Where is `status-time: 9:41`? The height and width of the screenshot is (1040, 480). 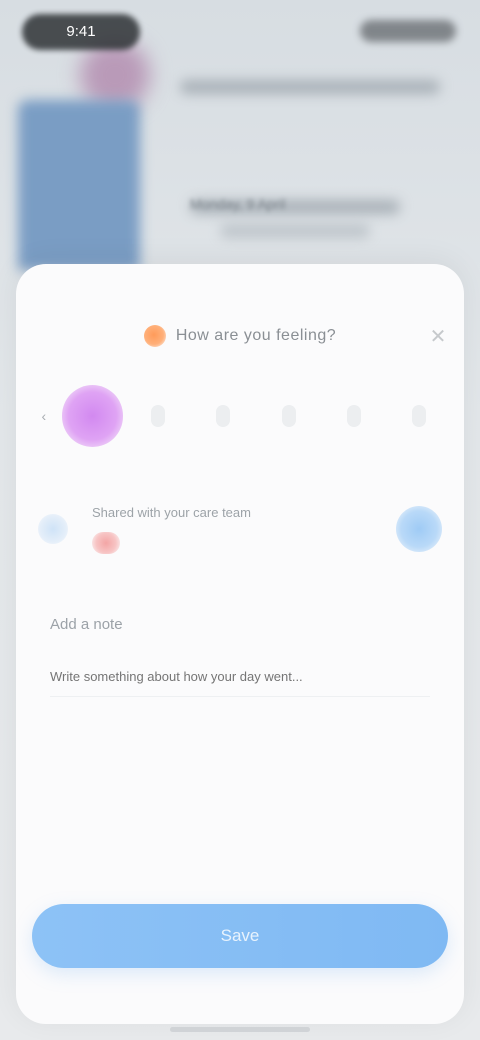
status-time: 9:41 is located at coordinates (81, 31).